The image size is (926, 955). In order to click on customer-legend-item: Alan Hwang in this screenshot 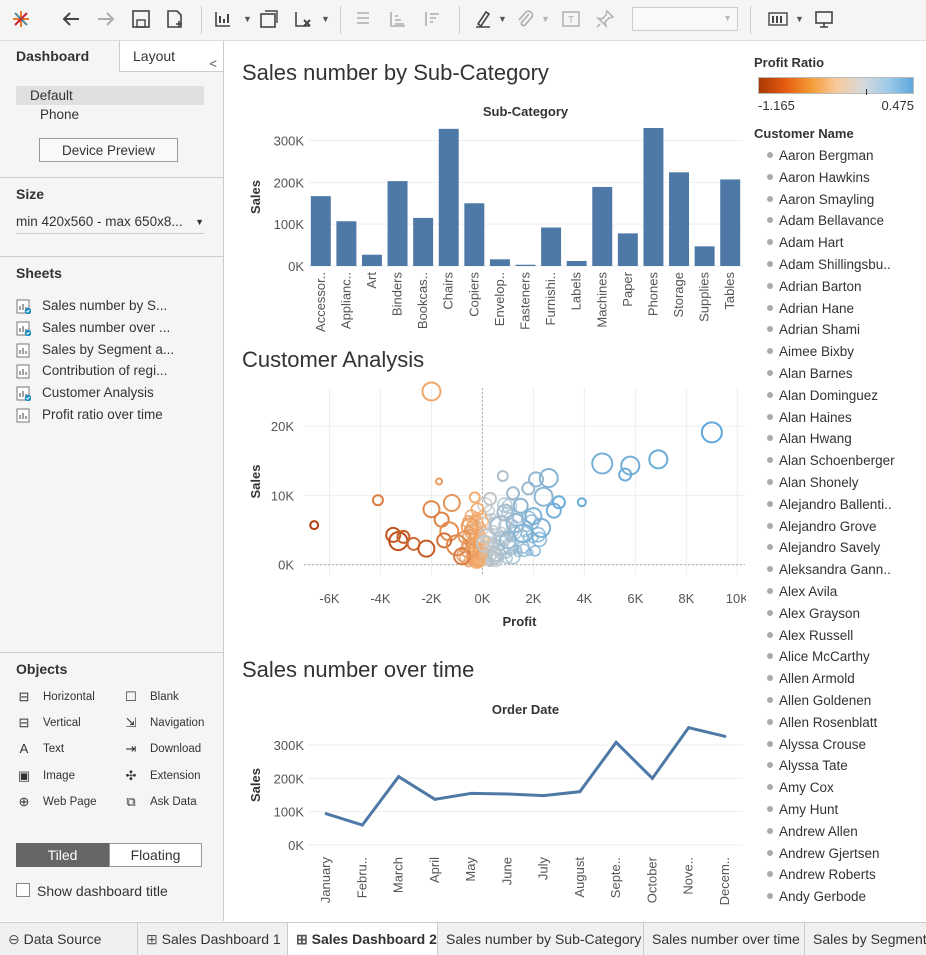, I will do `click(844, 439)`.